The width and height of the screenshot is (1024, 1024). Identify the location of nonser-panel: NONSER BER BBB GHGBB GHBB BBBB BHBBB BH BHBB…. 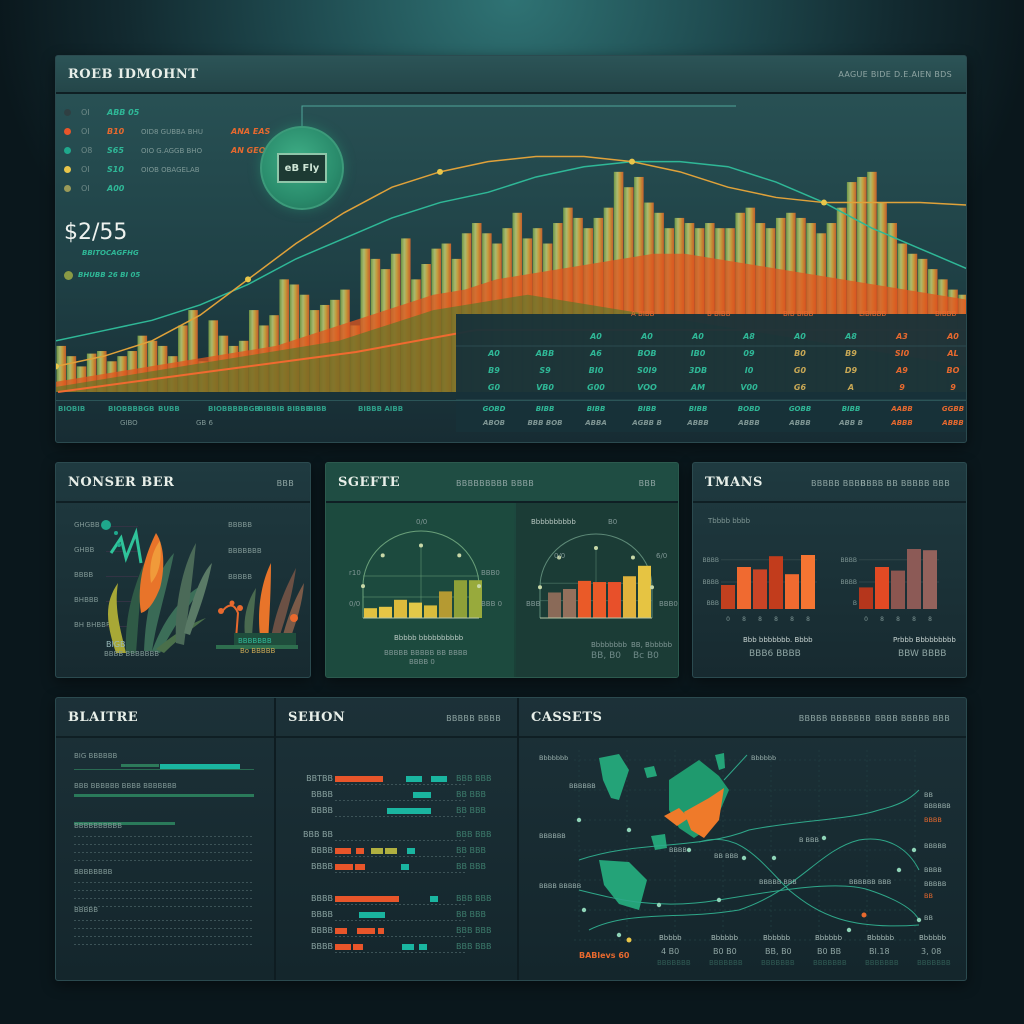
(183, 570).